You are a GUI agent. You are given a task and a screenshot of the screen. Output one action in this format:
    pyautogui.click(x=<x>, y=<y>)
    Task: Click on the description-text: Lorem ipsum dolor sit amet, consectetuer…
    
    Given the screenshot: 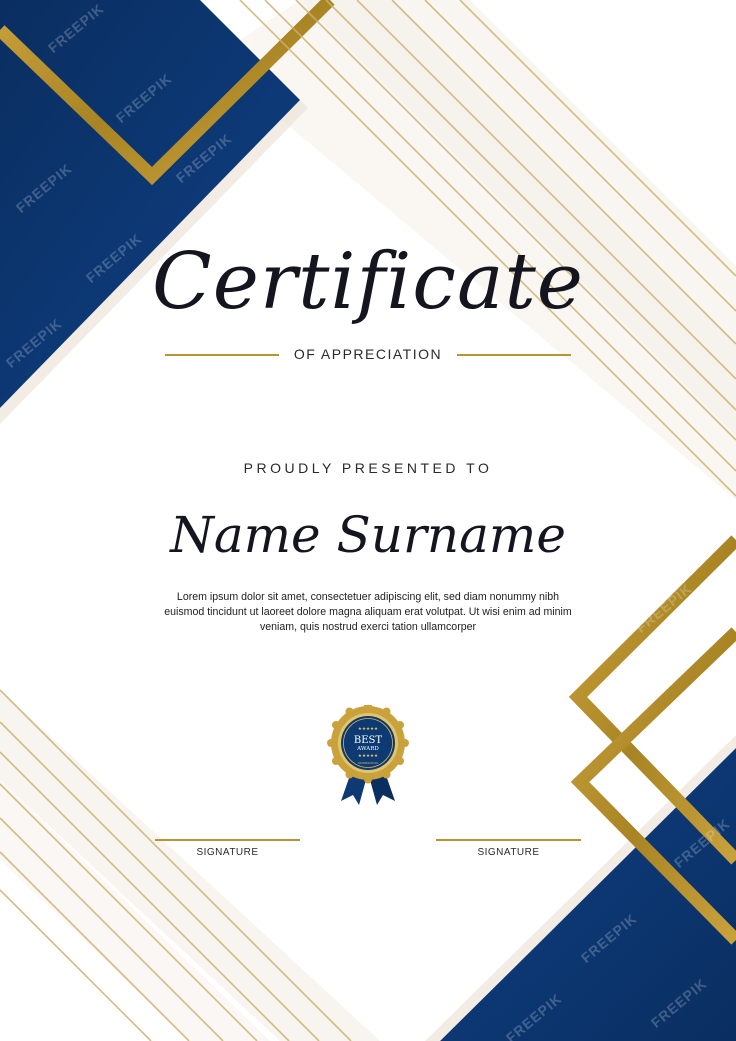 What is the action you would take?
    pyautogui.click(x=368, y=612)
    